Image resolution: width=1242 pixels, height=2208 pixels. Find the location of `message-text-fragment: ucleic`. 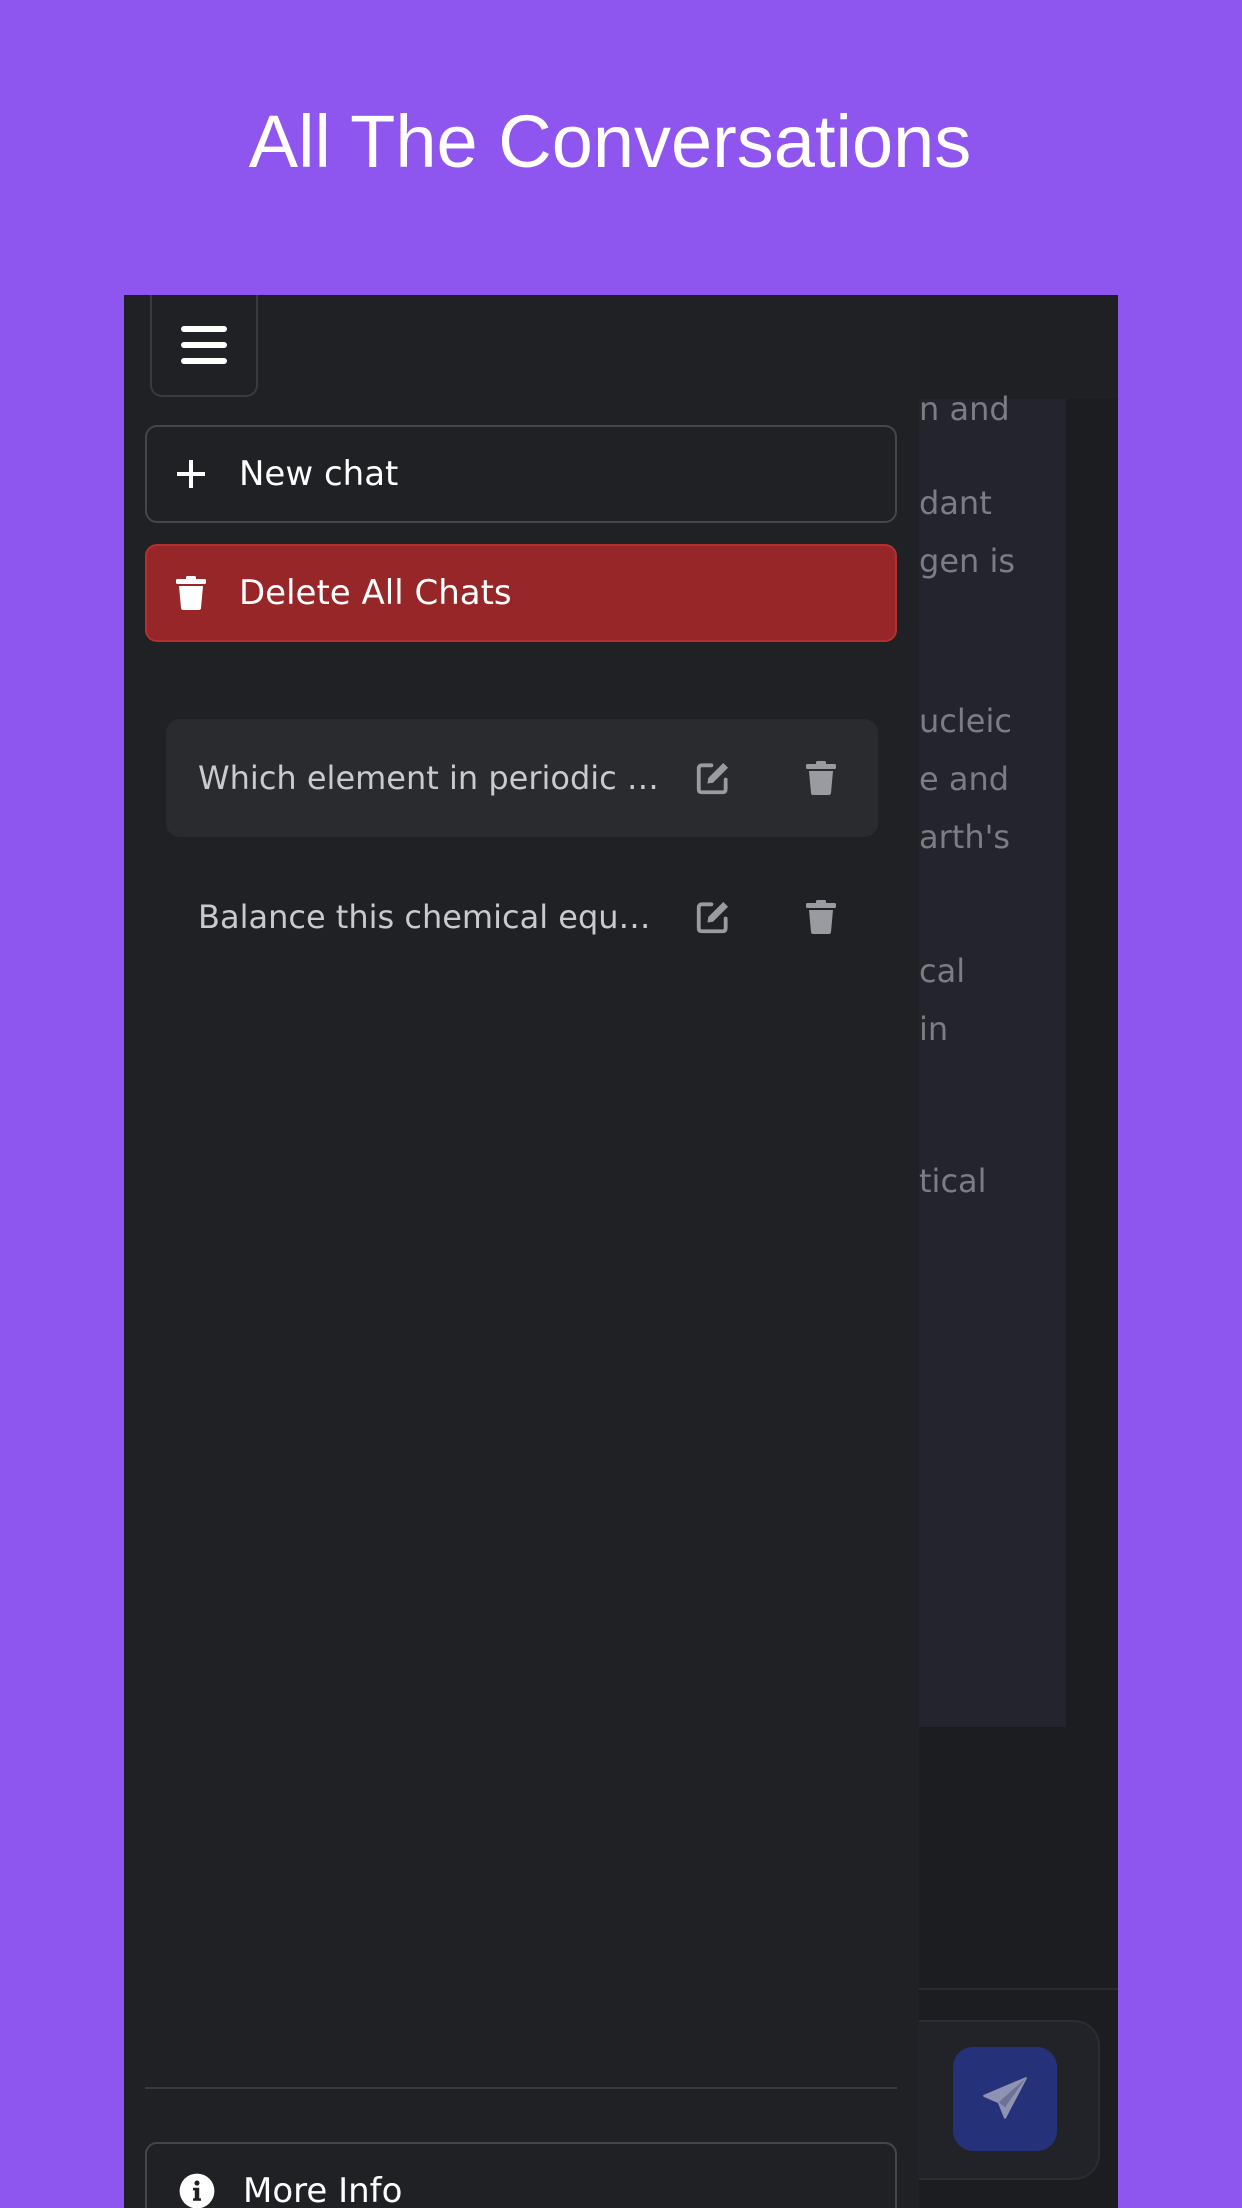

message-text-fragment: ucleic is located at coordinates (965, 721).